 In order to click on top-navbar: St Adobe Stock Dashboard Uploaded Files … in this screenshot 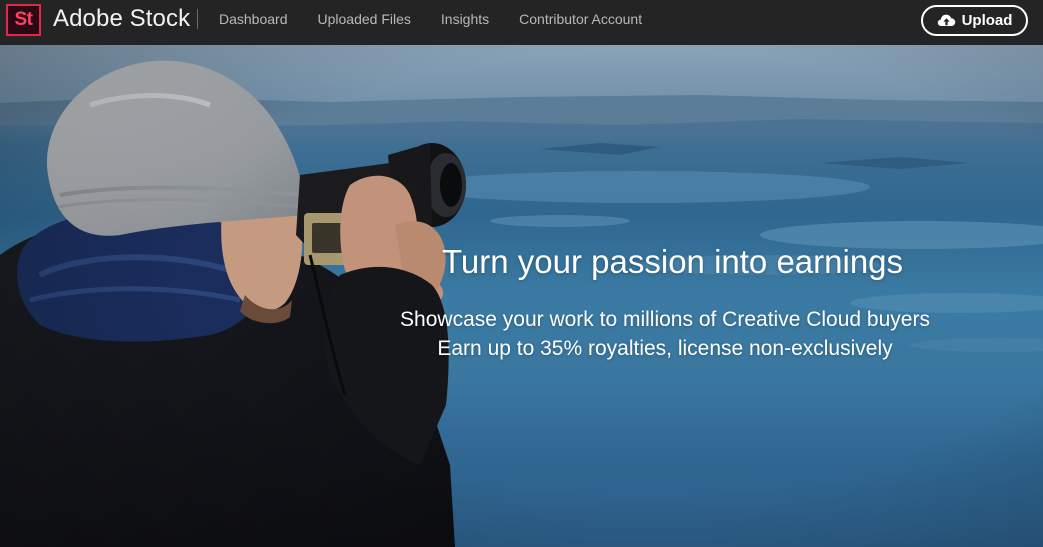, I will do `click(521, 22)`.